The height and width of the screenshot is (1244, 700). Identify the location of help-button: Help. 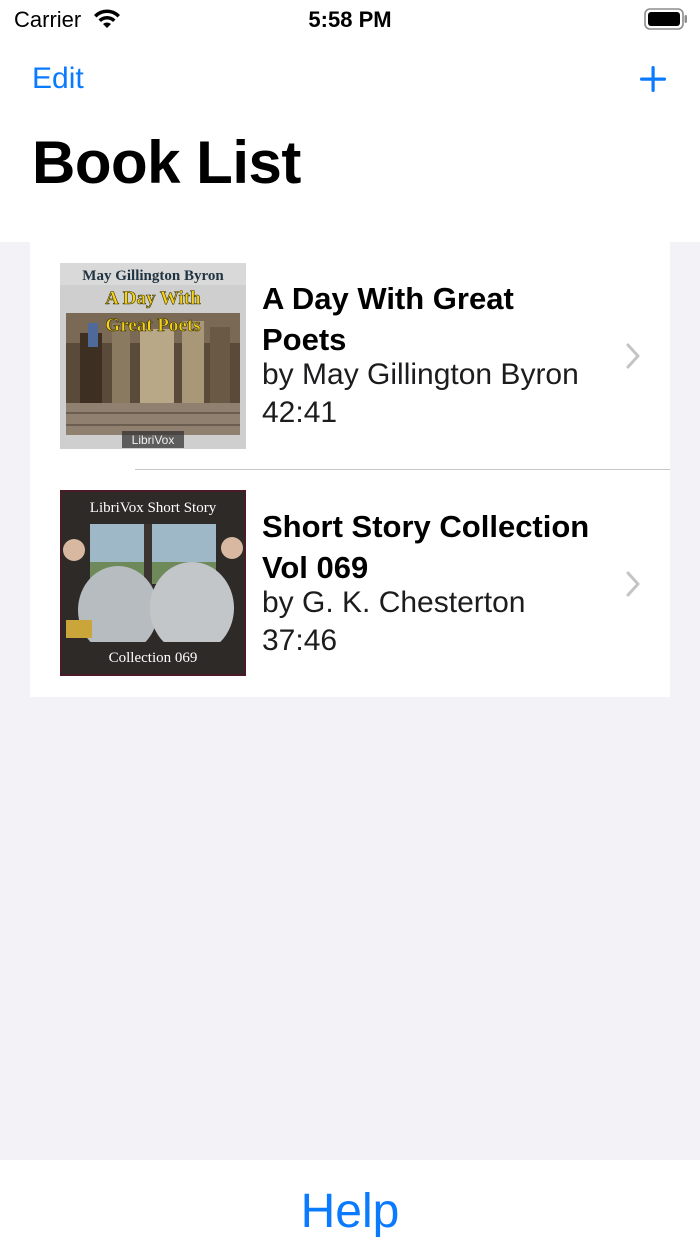
(350, 1211).